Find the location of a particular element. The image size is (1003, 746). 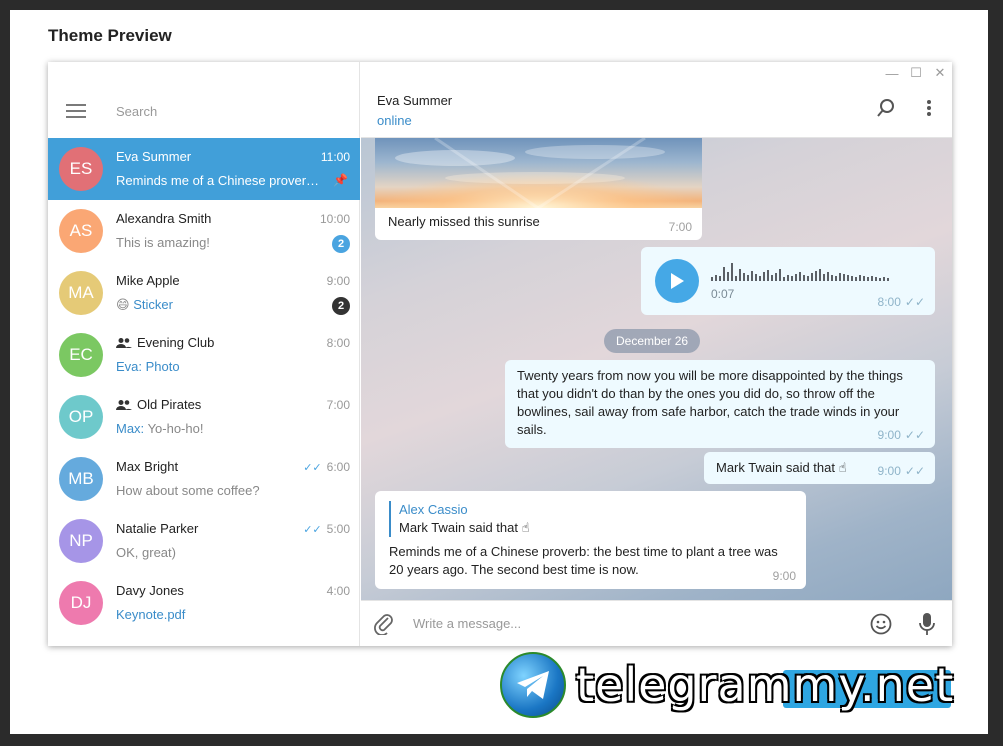

avatar: DJ is located at coordinates (81, 603).